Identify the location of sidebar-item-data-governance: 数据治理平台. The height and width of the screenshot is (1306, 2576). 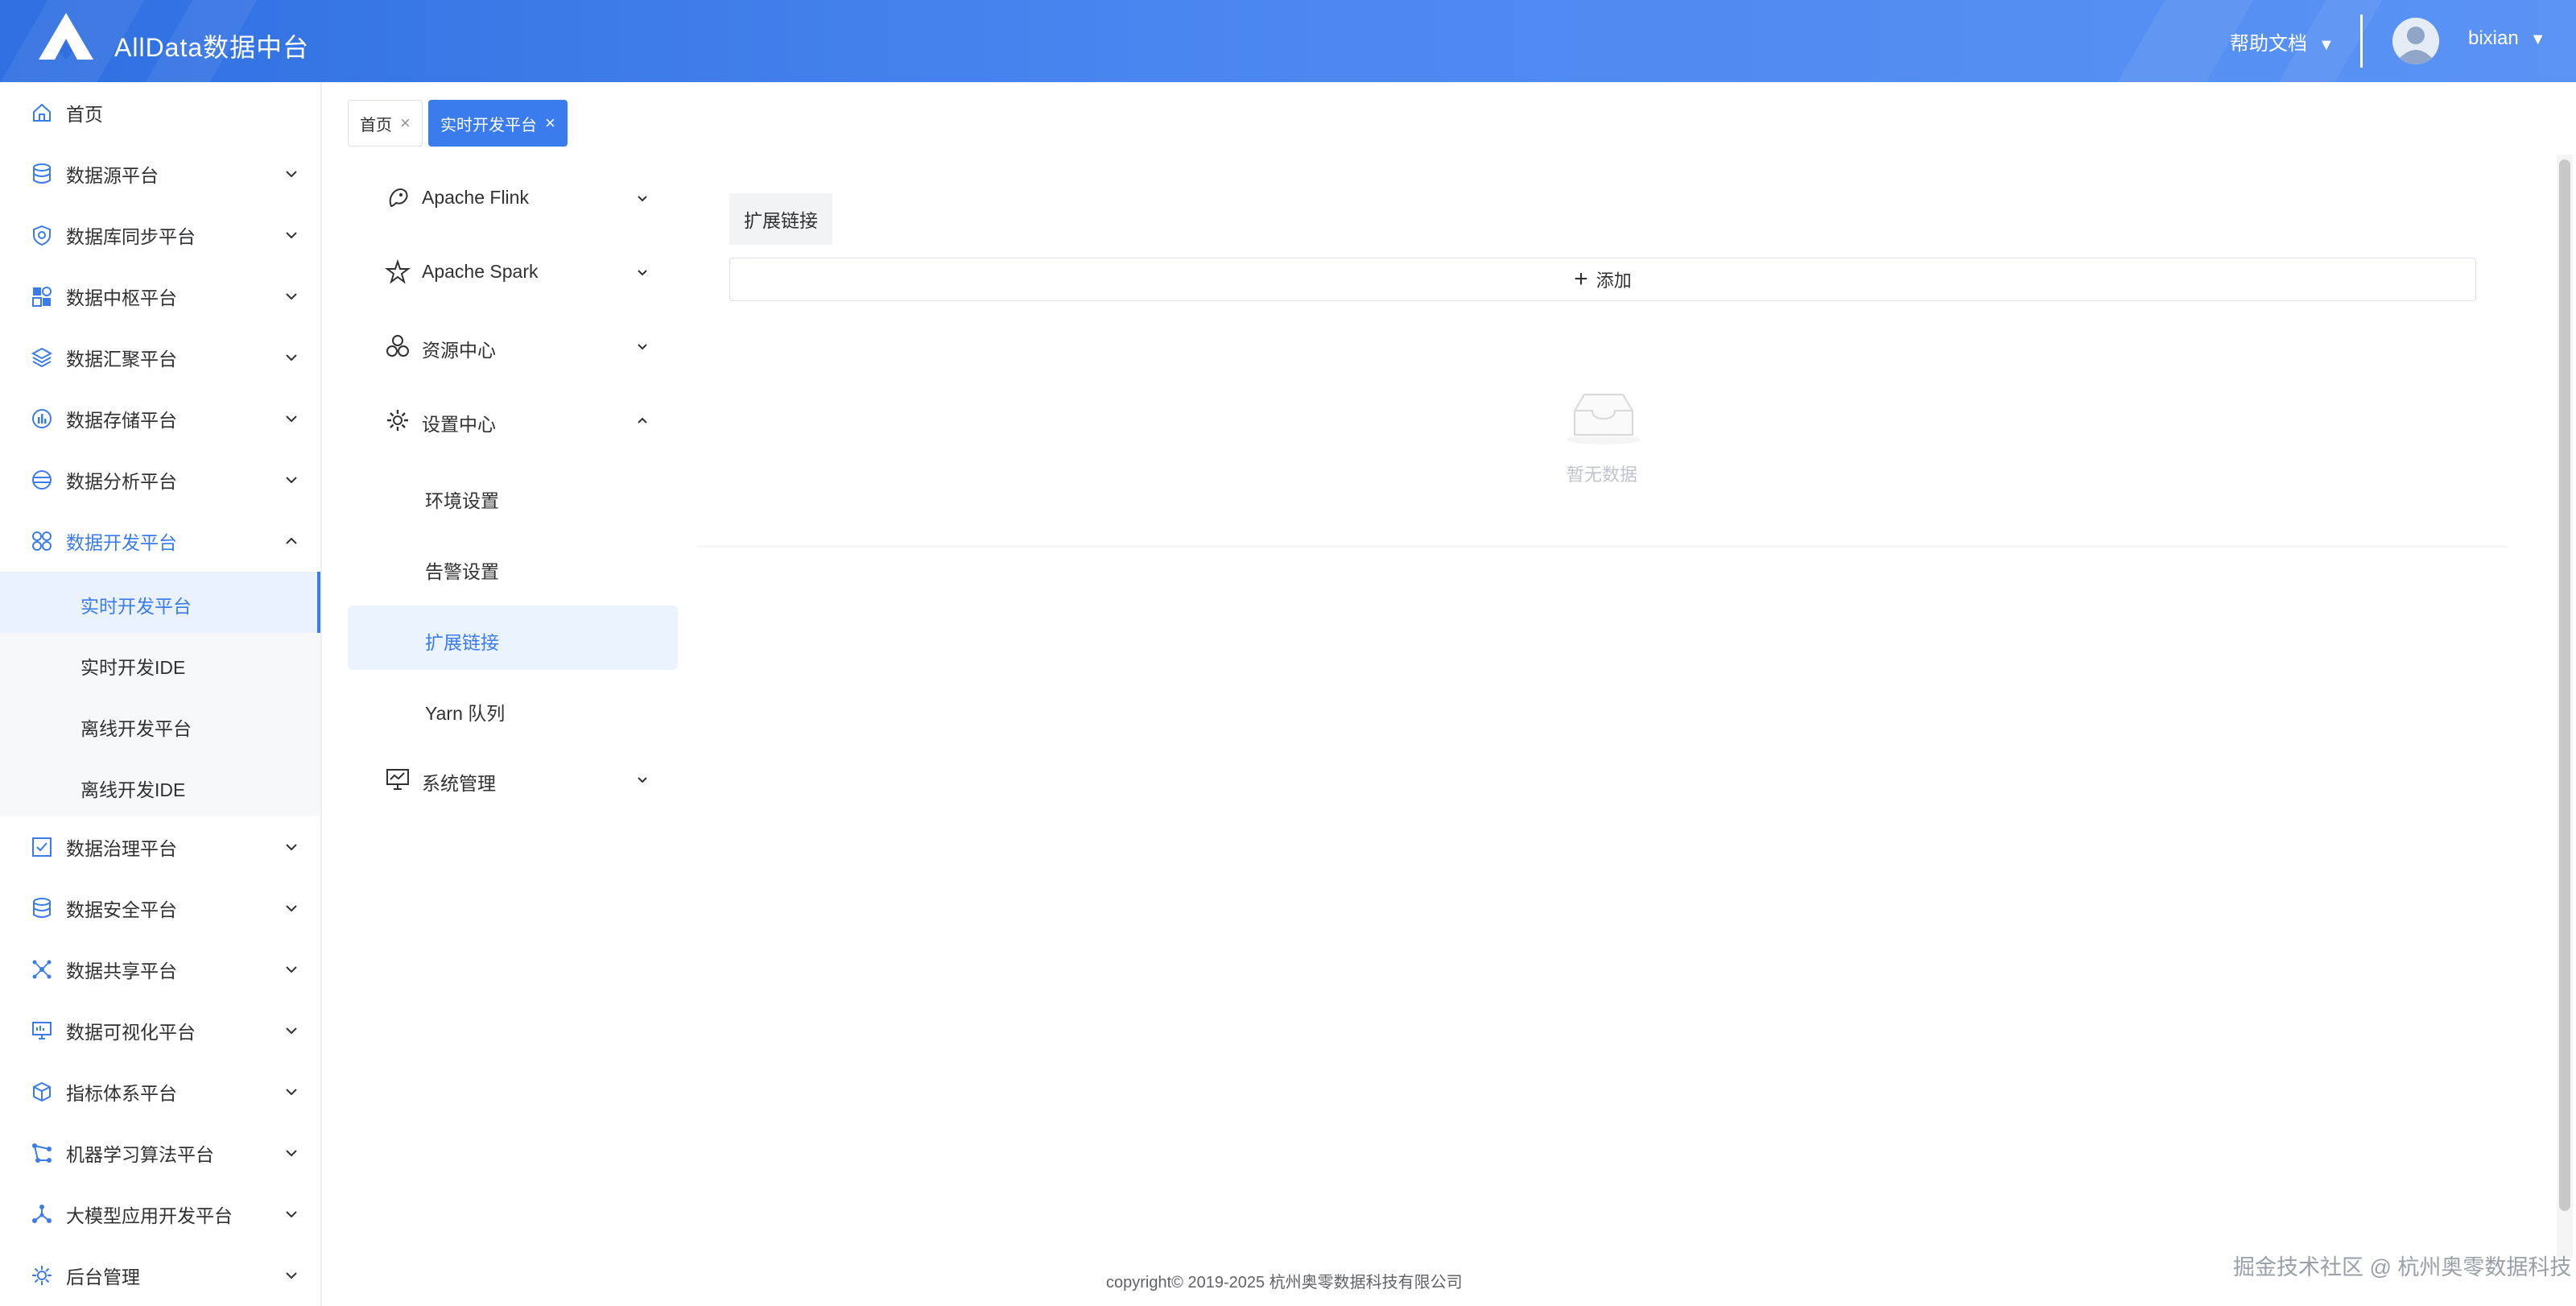
(160, 847).